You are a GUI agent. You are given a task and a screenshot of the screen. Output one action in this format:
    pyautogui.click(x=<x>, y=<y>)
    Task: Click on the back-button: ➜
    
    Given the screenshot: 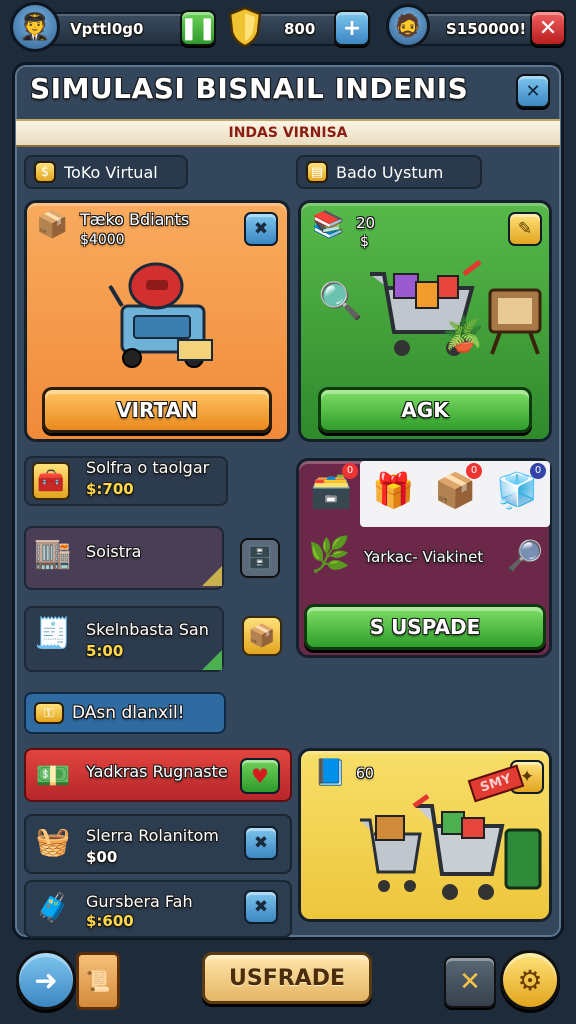 What is the action you would take?
    pyautogui.click(x=46, y=980)
    